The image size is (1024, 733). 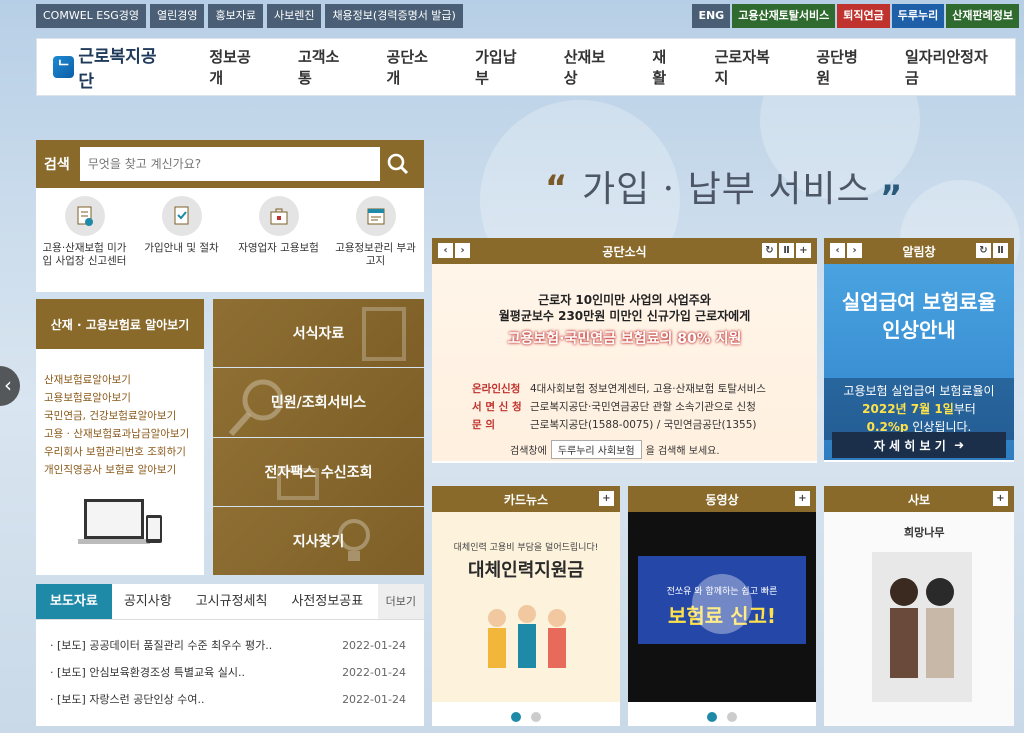 What do you see at coordinates (124, 452) in the screenshot?
I see `insurance-link: 우리회사 보험관리번호 조회하기` at bounding box center [124, 452].